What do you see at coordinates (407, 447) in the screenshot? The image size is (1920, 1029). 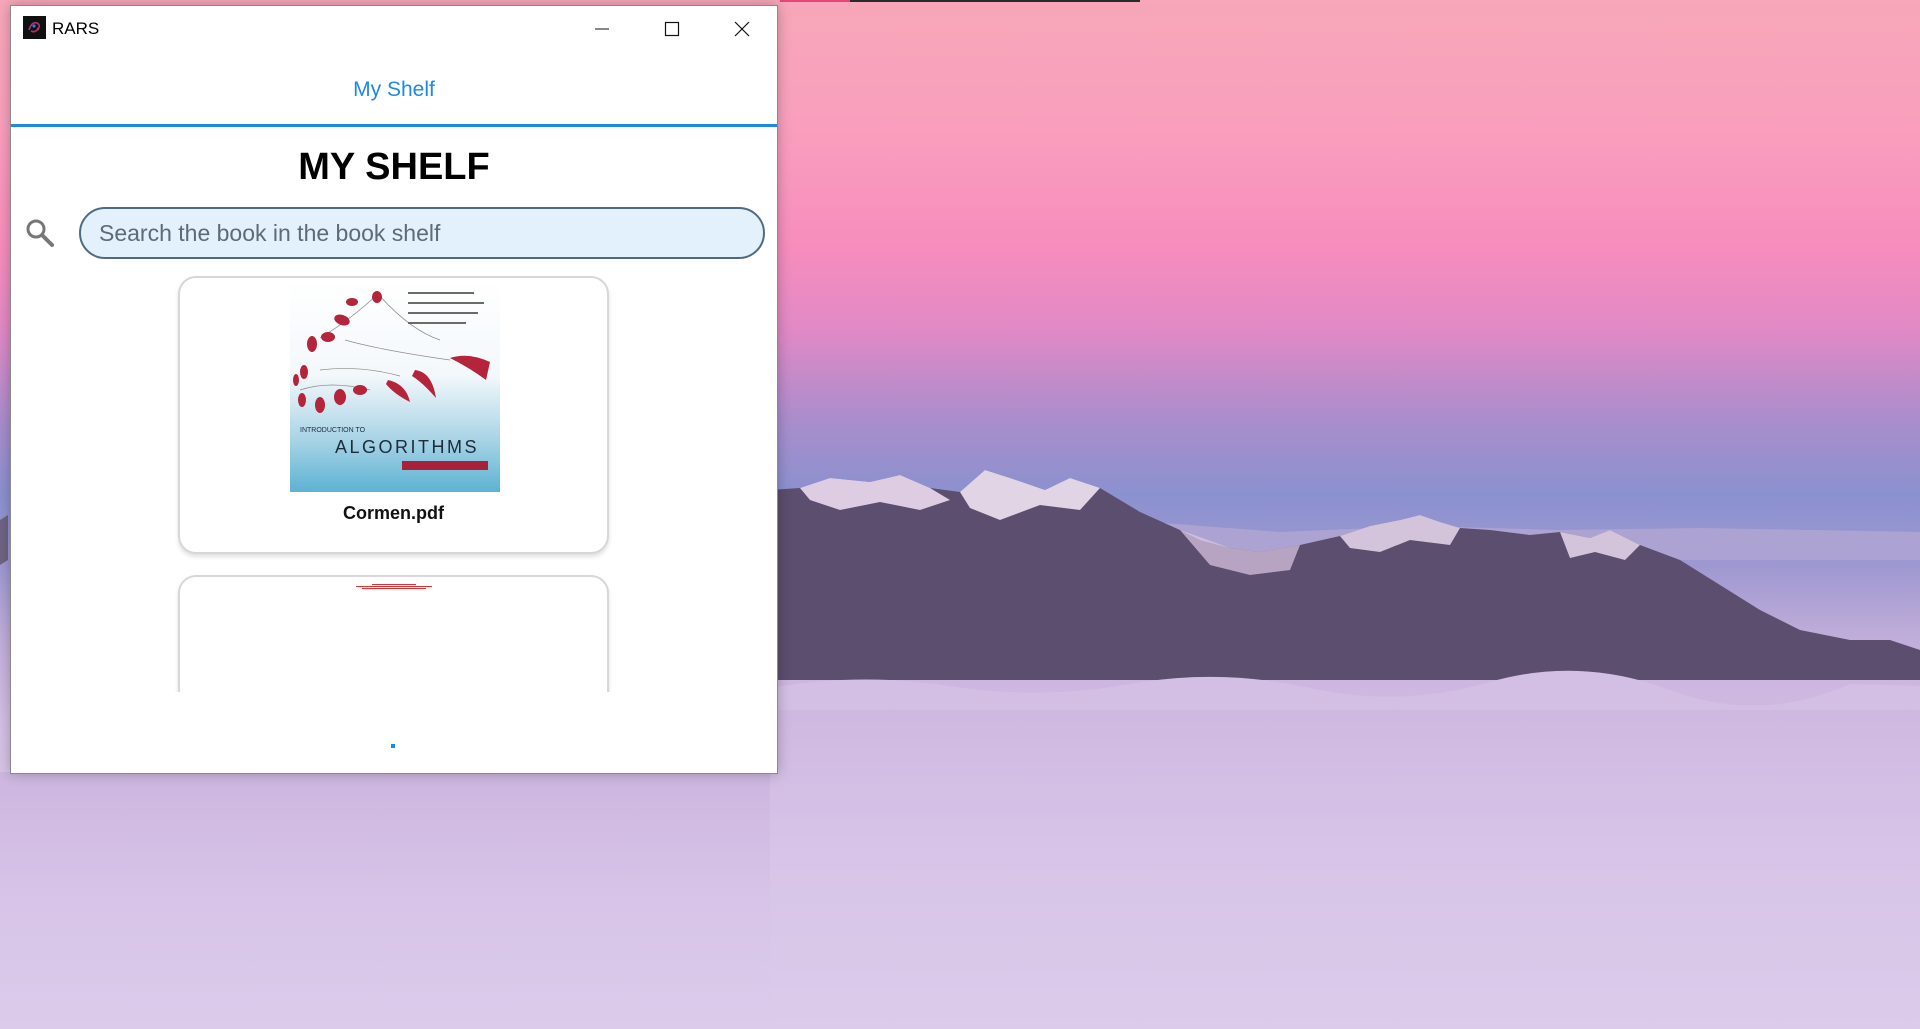 I see `book-cover-title: ALGORITHMS` at bounding box center [407, 447].